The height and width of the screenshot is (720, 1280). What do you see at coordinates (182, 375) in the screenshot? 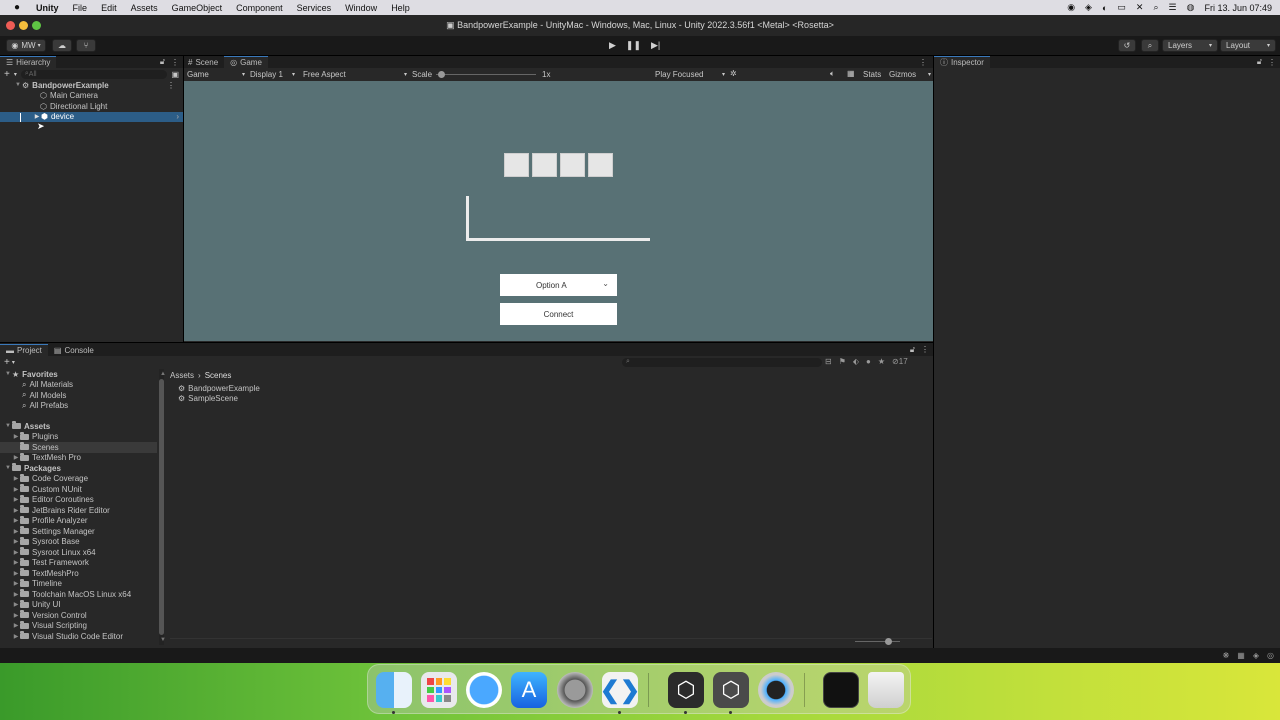
I see `breadcrumb-assets: Assets` at bounding box center [182, 375].